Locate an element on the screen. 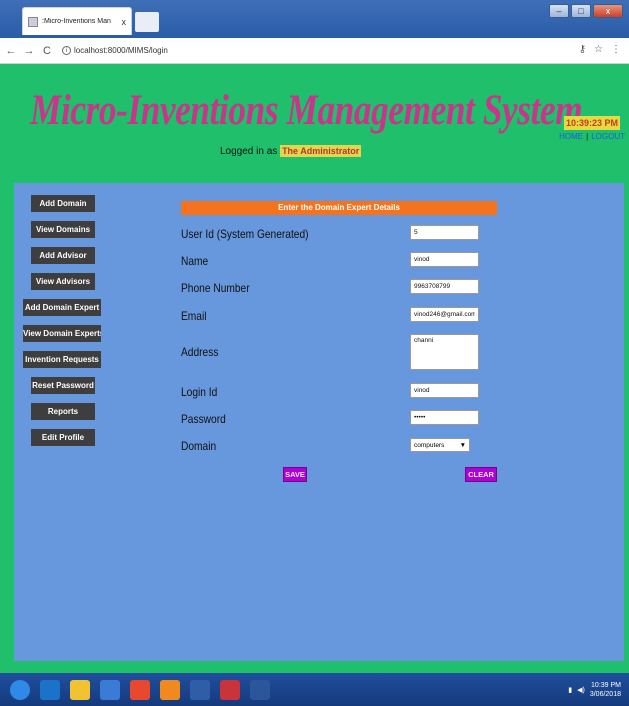  sidebar-item-reset-password: Reset Password is located at coordinates (63, 385).